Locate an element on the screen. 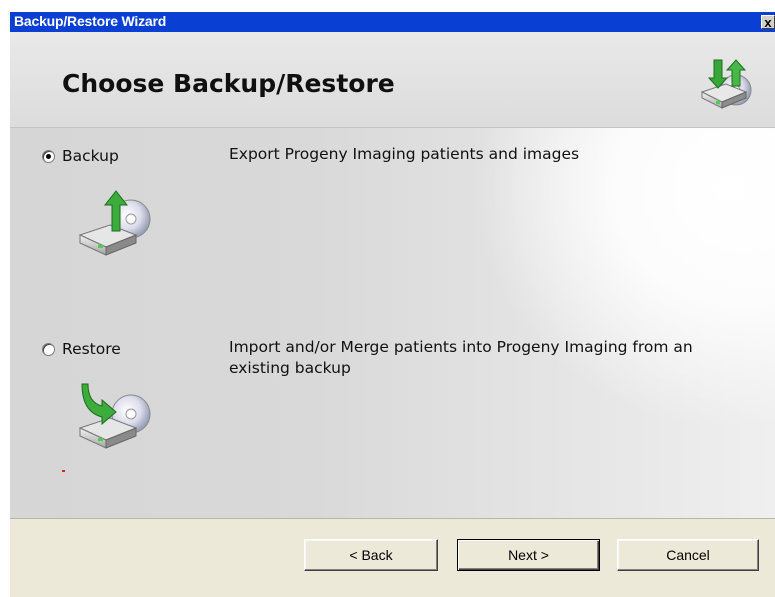 This screenshot has width=775, height=597. window-title: Backup/Restore Wizard is located at coordinates (90, 21).